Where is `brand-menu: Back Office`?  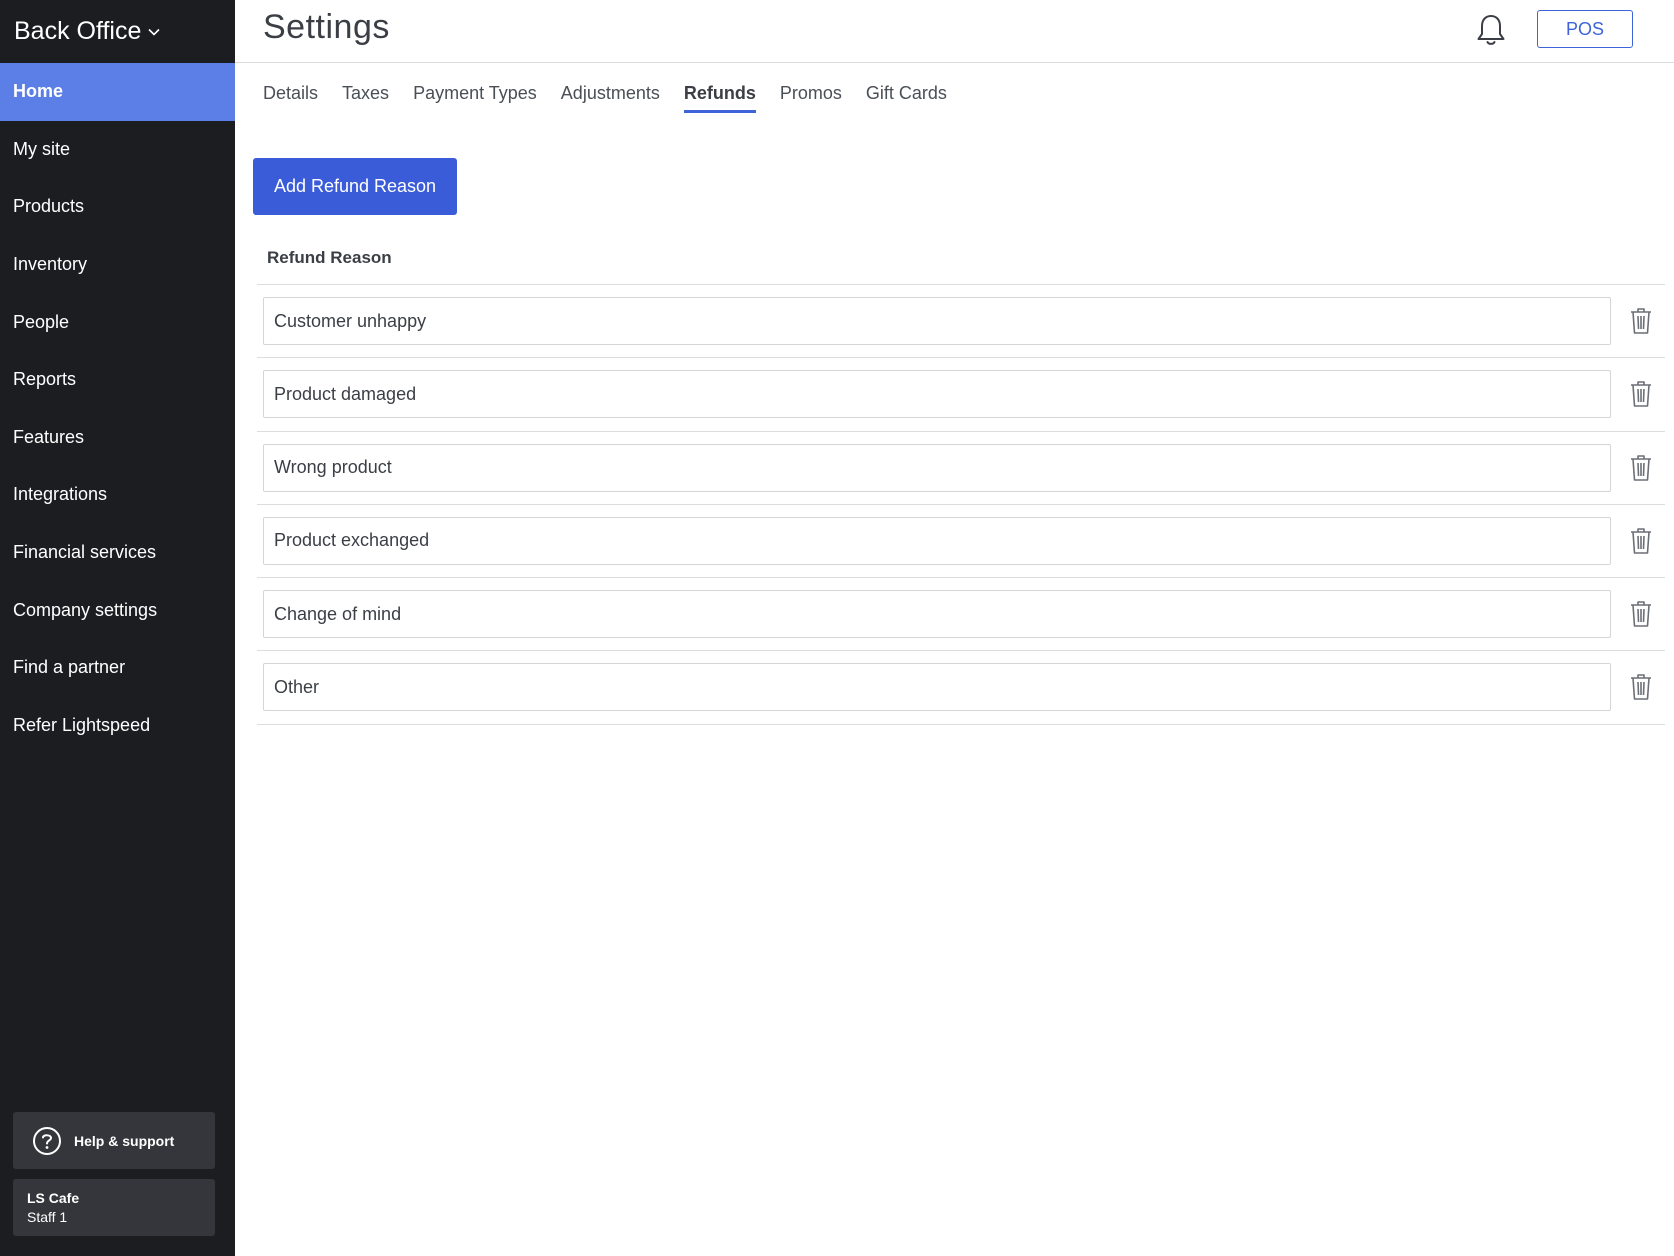 brand-menu: Back Office is located at coordinates (117, 31).